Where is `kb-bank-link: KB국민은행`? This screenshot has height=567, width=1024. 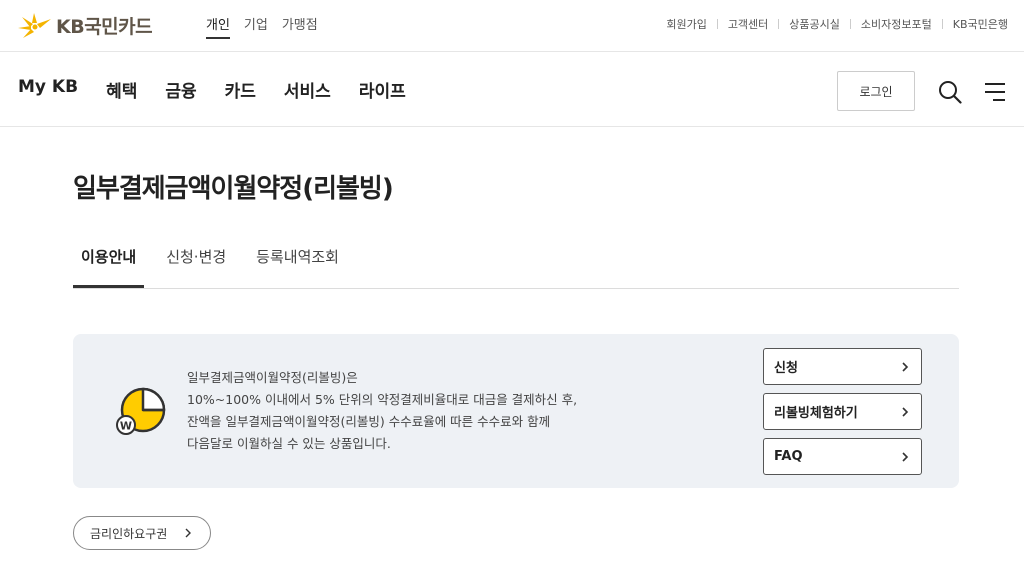 kb-bank-link: KB국민은행 is located at coordinates (980, 24).